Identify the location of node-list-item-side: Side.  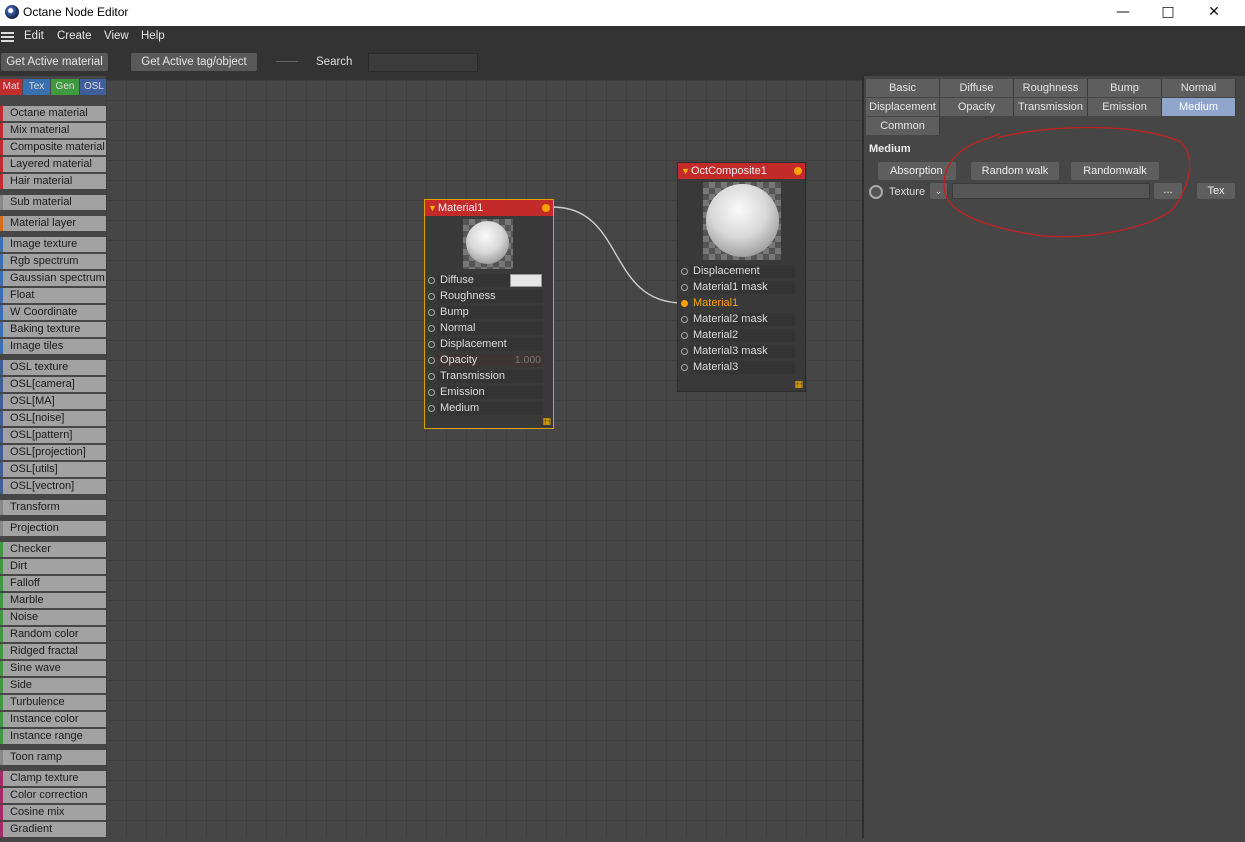
(53, 685).